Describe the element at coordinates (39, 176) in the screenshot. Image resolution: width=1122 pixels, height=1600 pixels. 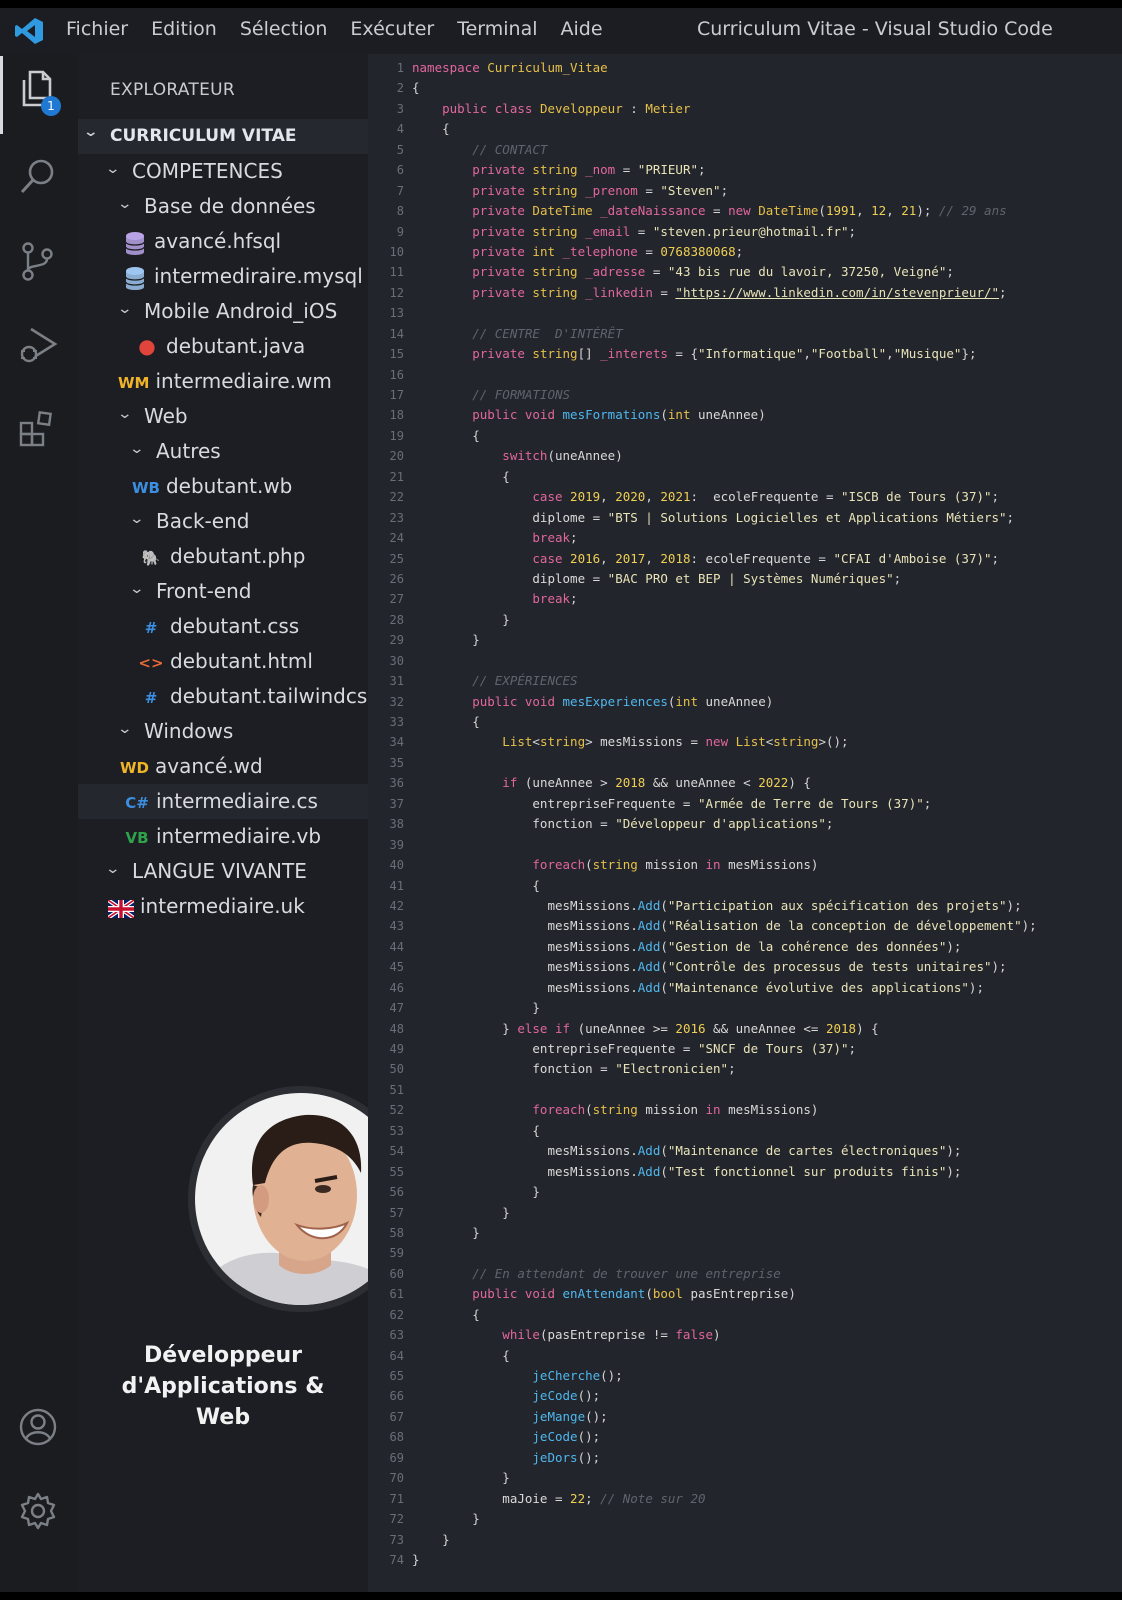
I see `search-activity` at that location.